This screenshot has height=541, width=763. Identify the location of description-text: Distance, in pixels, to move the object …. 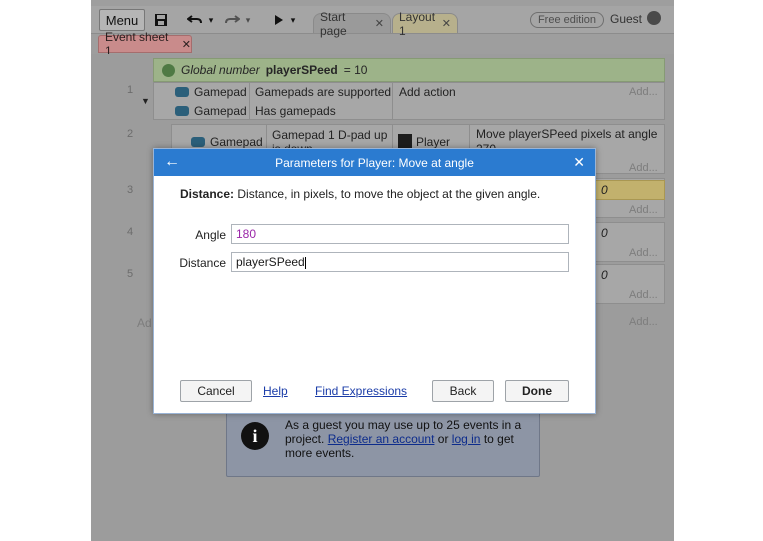
(389, 194).